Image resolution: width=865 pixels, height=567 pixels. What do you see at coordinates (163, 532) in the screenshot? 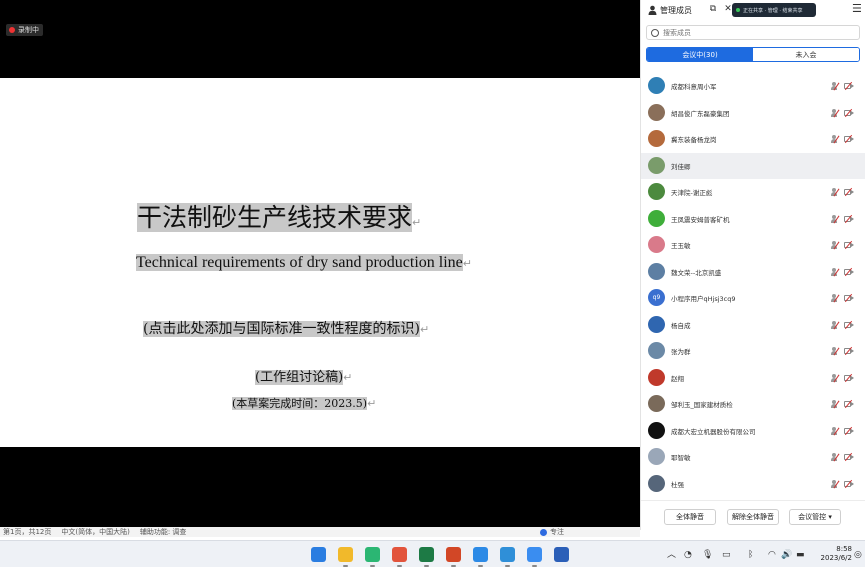
I see `accessibility-status: 辅助功能: 调查` at bounding box center [163, 532].